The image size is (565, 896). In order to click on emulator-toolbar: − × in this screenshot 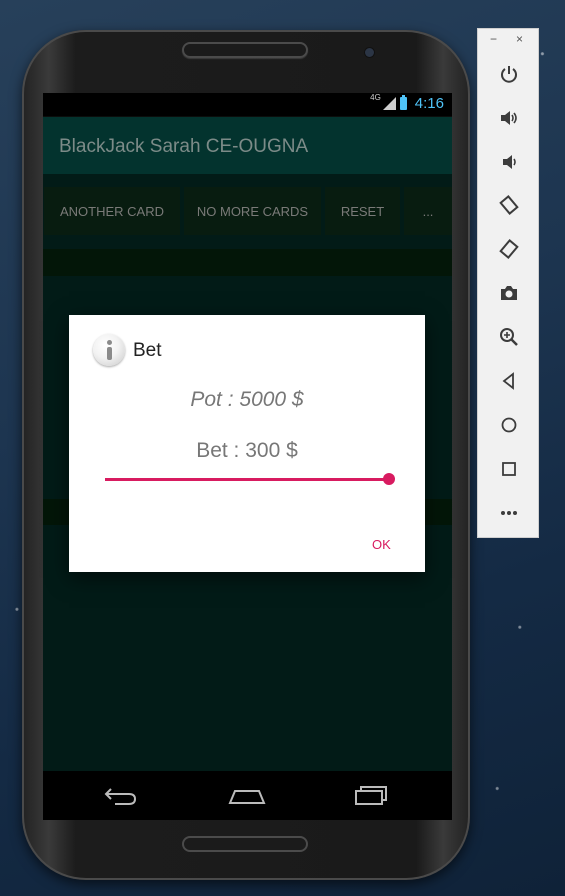, I will do `click(508, 283)`.